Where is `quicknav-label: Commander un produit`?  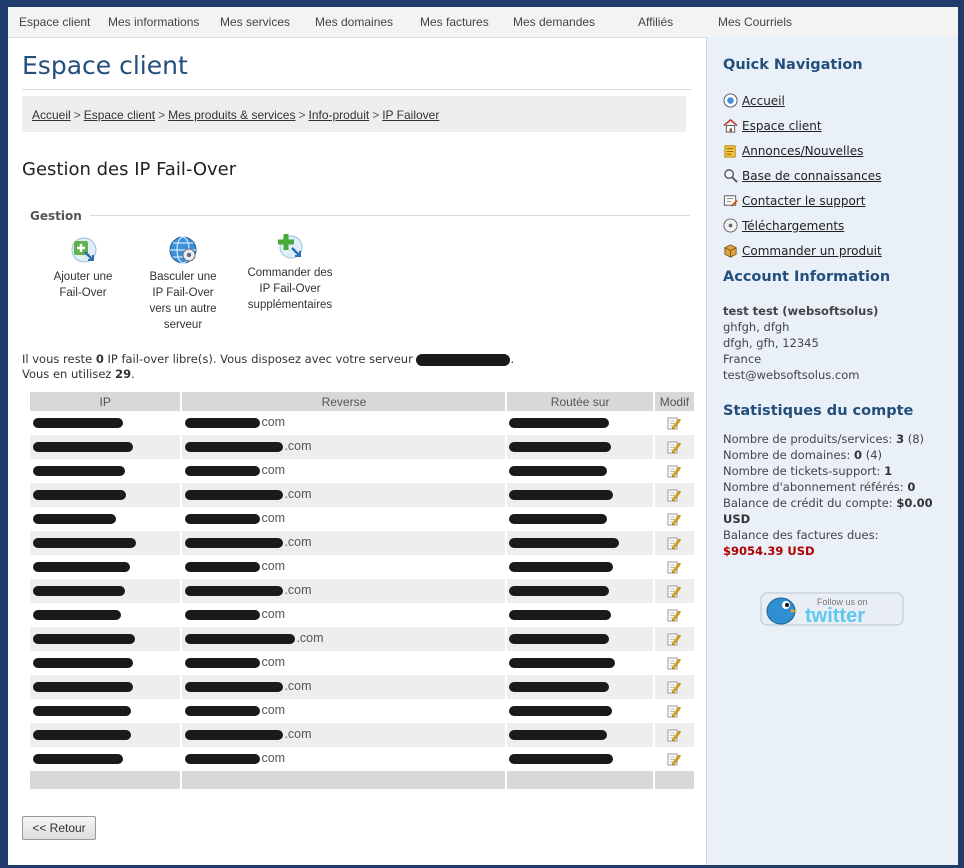
quicknav-label: Commander un produit is located at coordinates (812, 251).